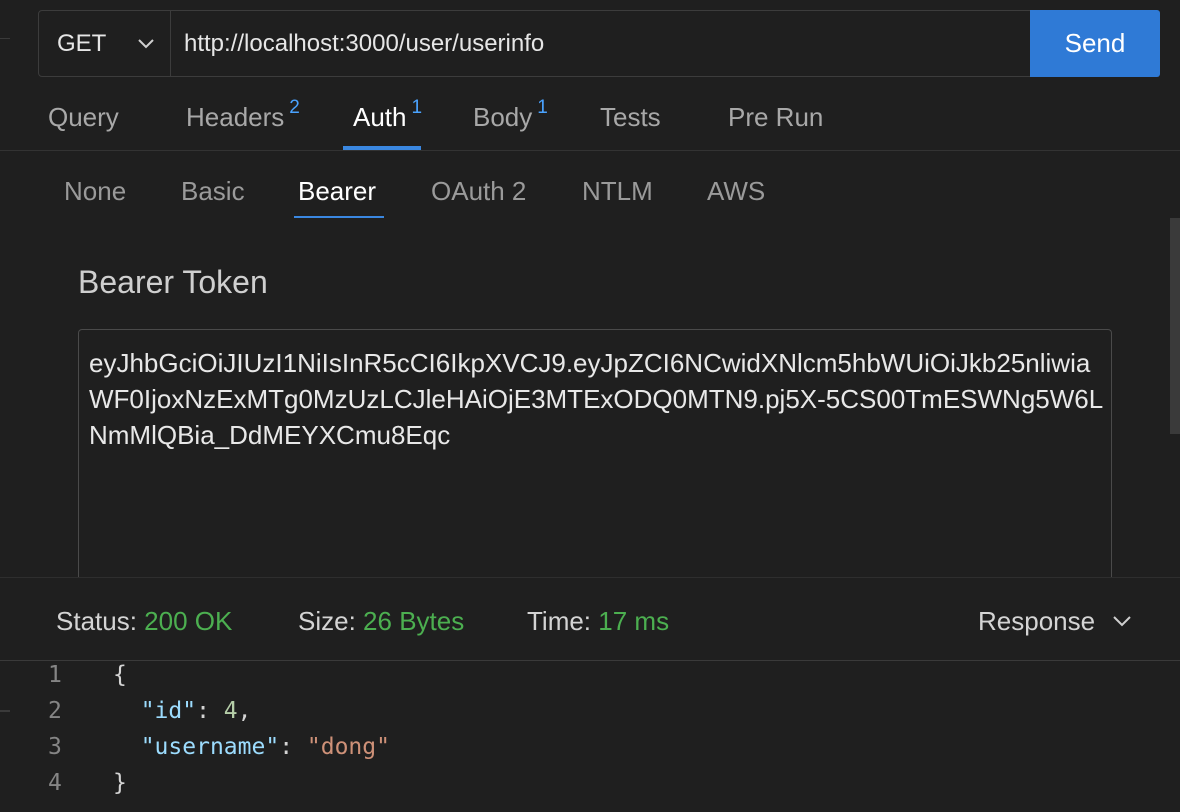 Image resolution: width=1180 pixels, height=812 pixels. Describe the element at coordinates (213, 191) in the screenshot. I see `auth-type-basic: Basic` at that location.